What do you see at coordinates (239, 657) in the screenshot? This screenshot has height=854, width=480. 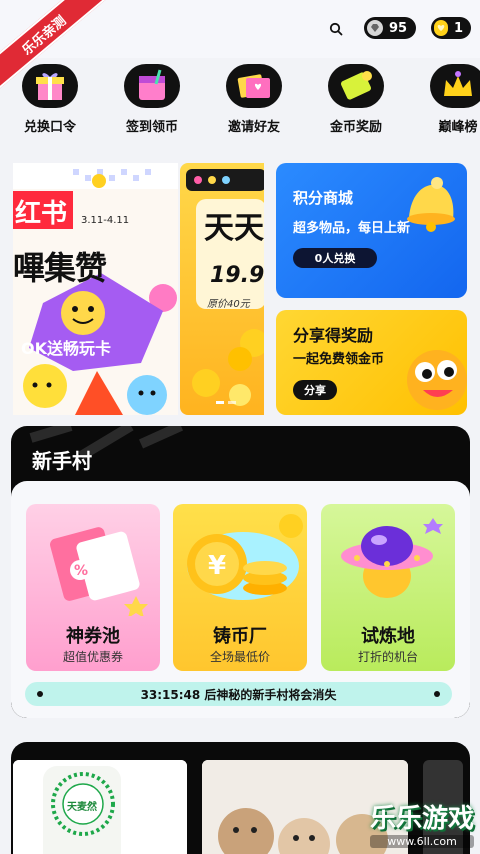 I see `novice-card-subtitle: 全场最低价` at bounding box center [239, 657].